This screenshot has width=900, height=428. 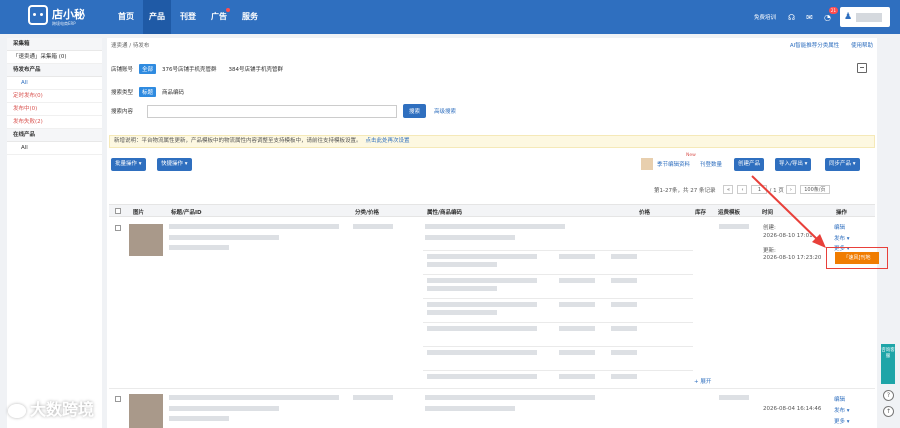 I want to click on nav-product: 产品, so click(x=157, y=17).